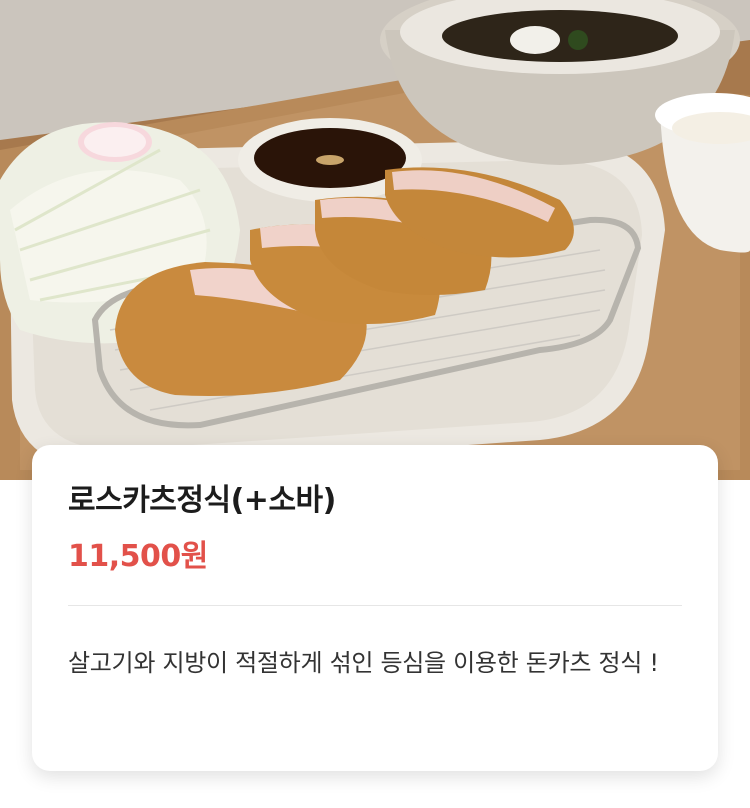 The image size is (750, 808). Describe the element at coordinates (138, 556) in the screenshot. I see `menu-item-price: 11,500원` at that location.